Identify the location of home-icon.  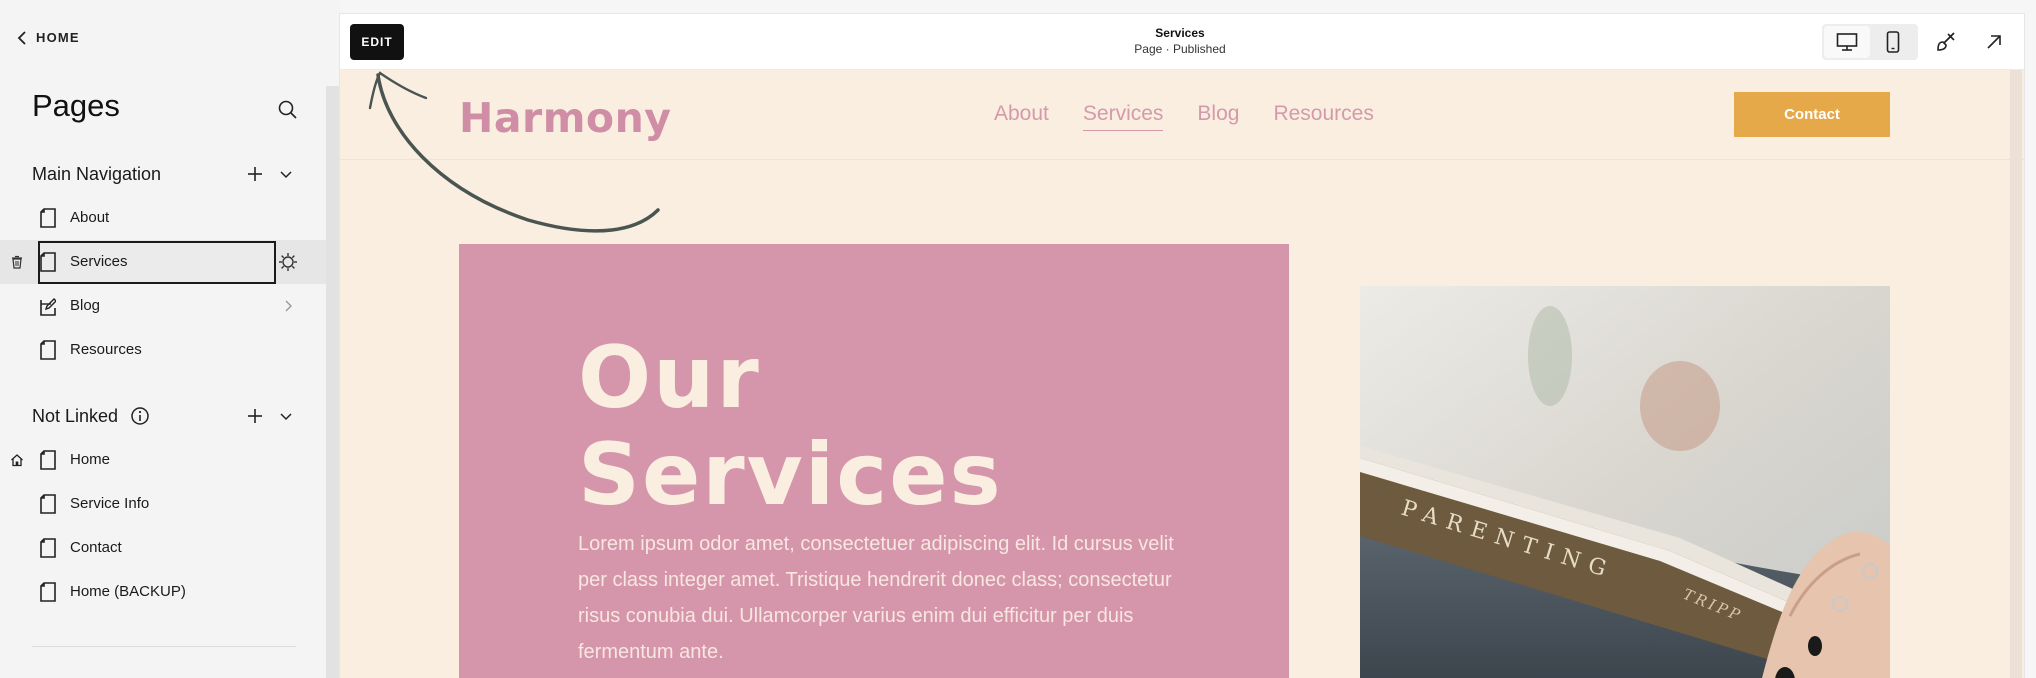
(17, 460).